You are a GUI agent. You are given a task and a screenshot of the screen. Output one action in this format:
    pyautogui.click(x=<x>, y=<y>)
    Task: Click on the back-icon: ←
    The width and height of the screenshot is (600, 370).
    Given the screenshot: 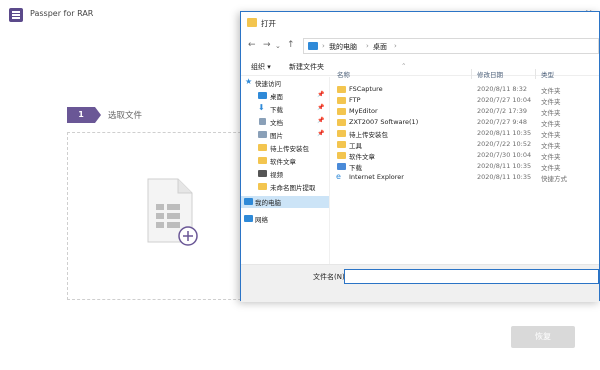 What is the action you would take?
    pyautogui.click(x=252, y=45)
    